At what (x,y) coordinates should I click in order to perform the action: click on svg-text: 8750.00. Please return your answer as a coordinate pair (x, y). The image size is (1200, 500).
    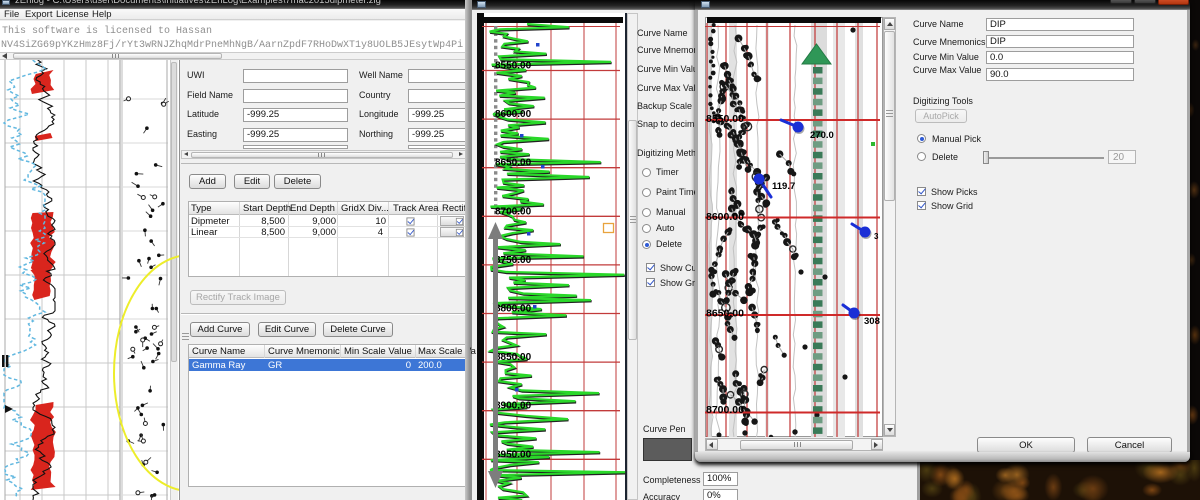
    Looking at the image, I should click on (513, 260).